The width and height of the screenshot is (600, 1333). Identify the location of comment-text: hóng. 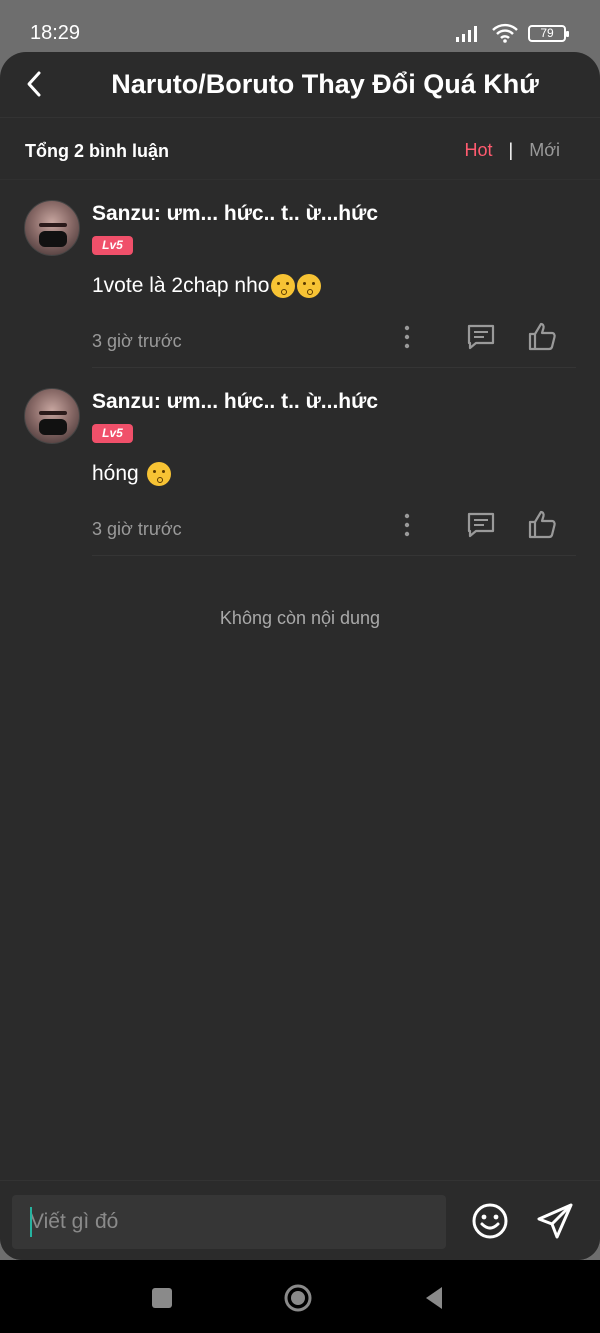
(131, 474).